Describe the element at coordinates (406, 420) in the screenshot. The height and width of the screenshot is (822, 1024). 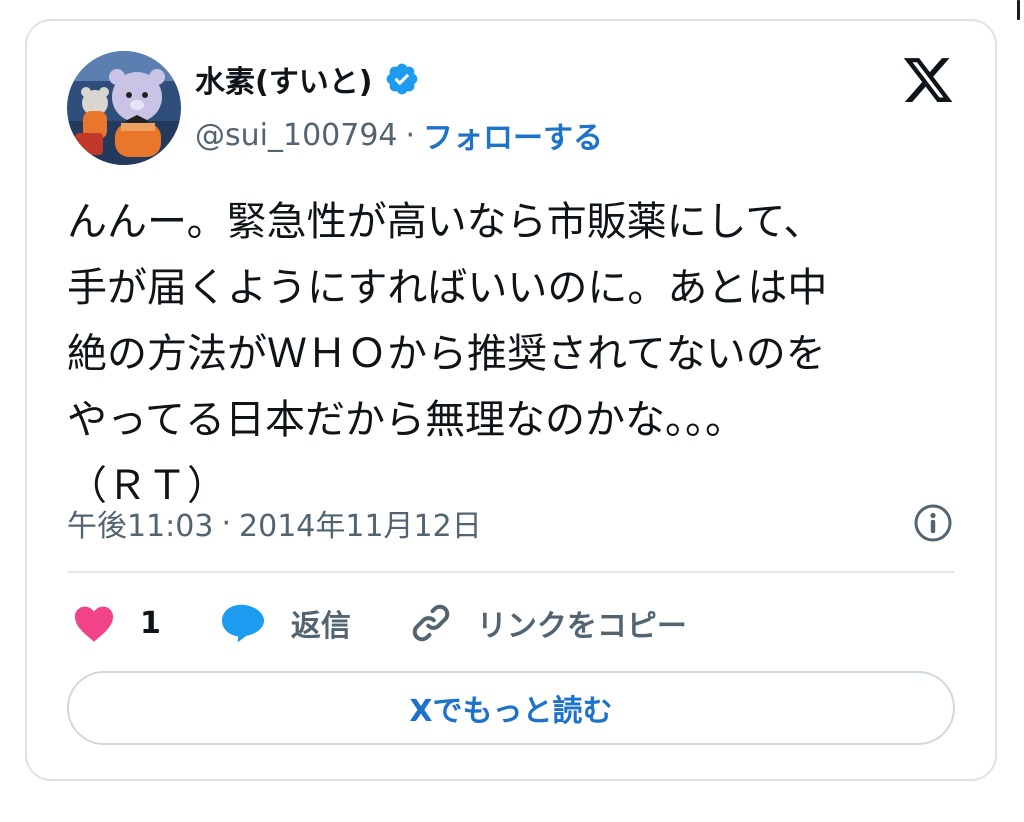
I see `tweet-text-line: やってる日本だから無理なのかな。。。` at that location.